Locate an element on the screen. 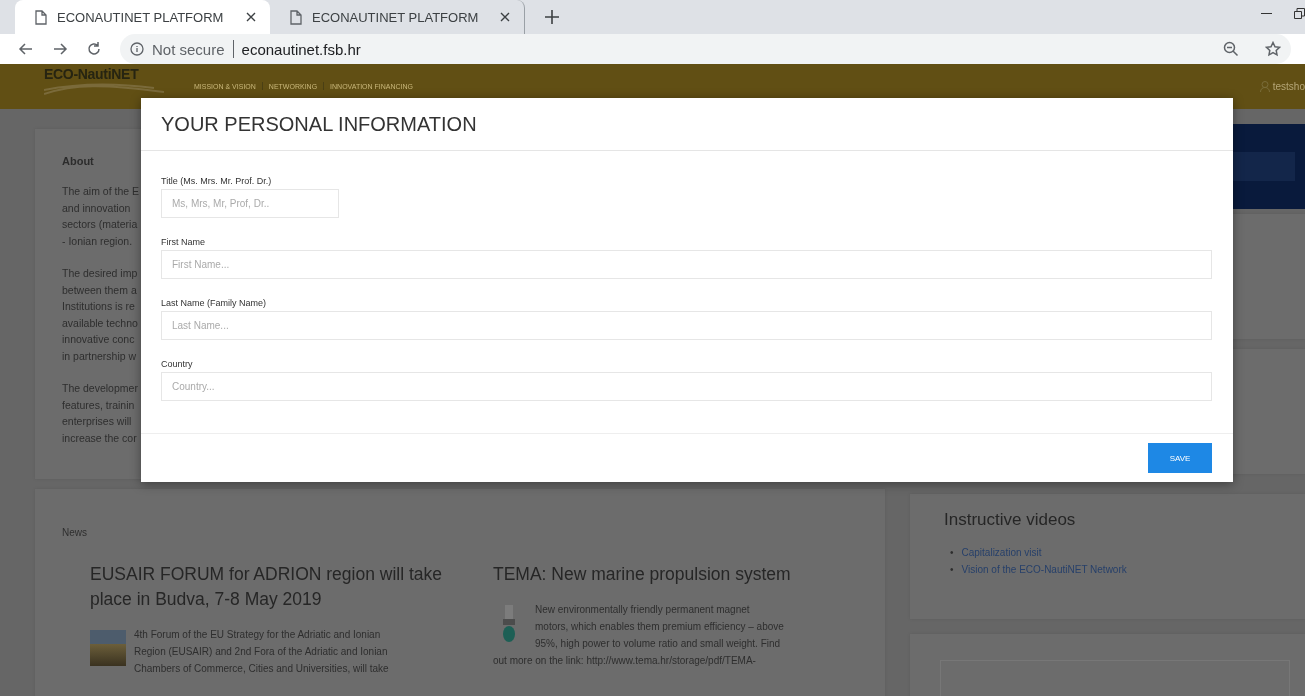  article-title: TEMA: New marine propulsion system is located at coordinates (683, 574).